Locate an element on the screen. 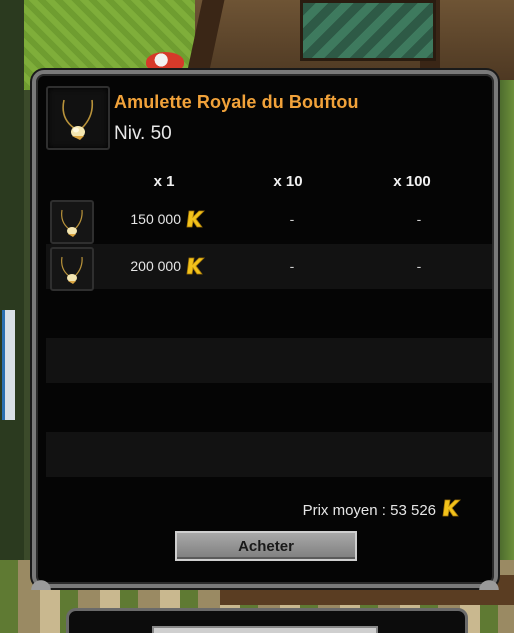  left-scrollbar is located at coordinates (8, 365).